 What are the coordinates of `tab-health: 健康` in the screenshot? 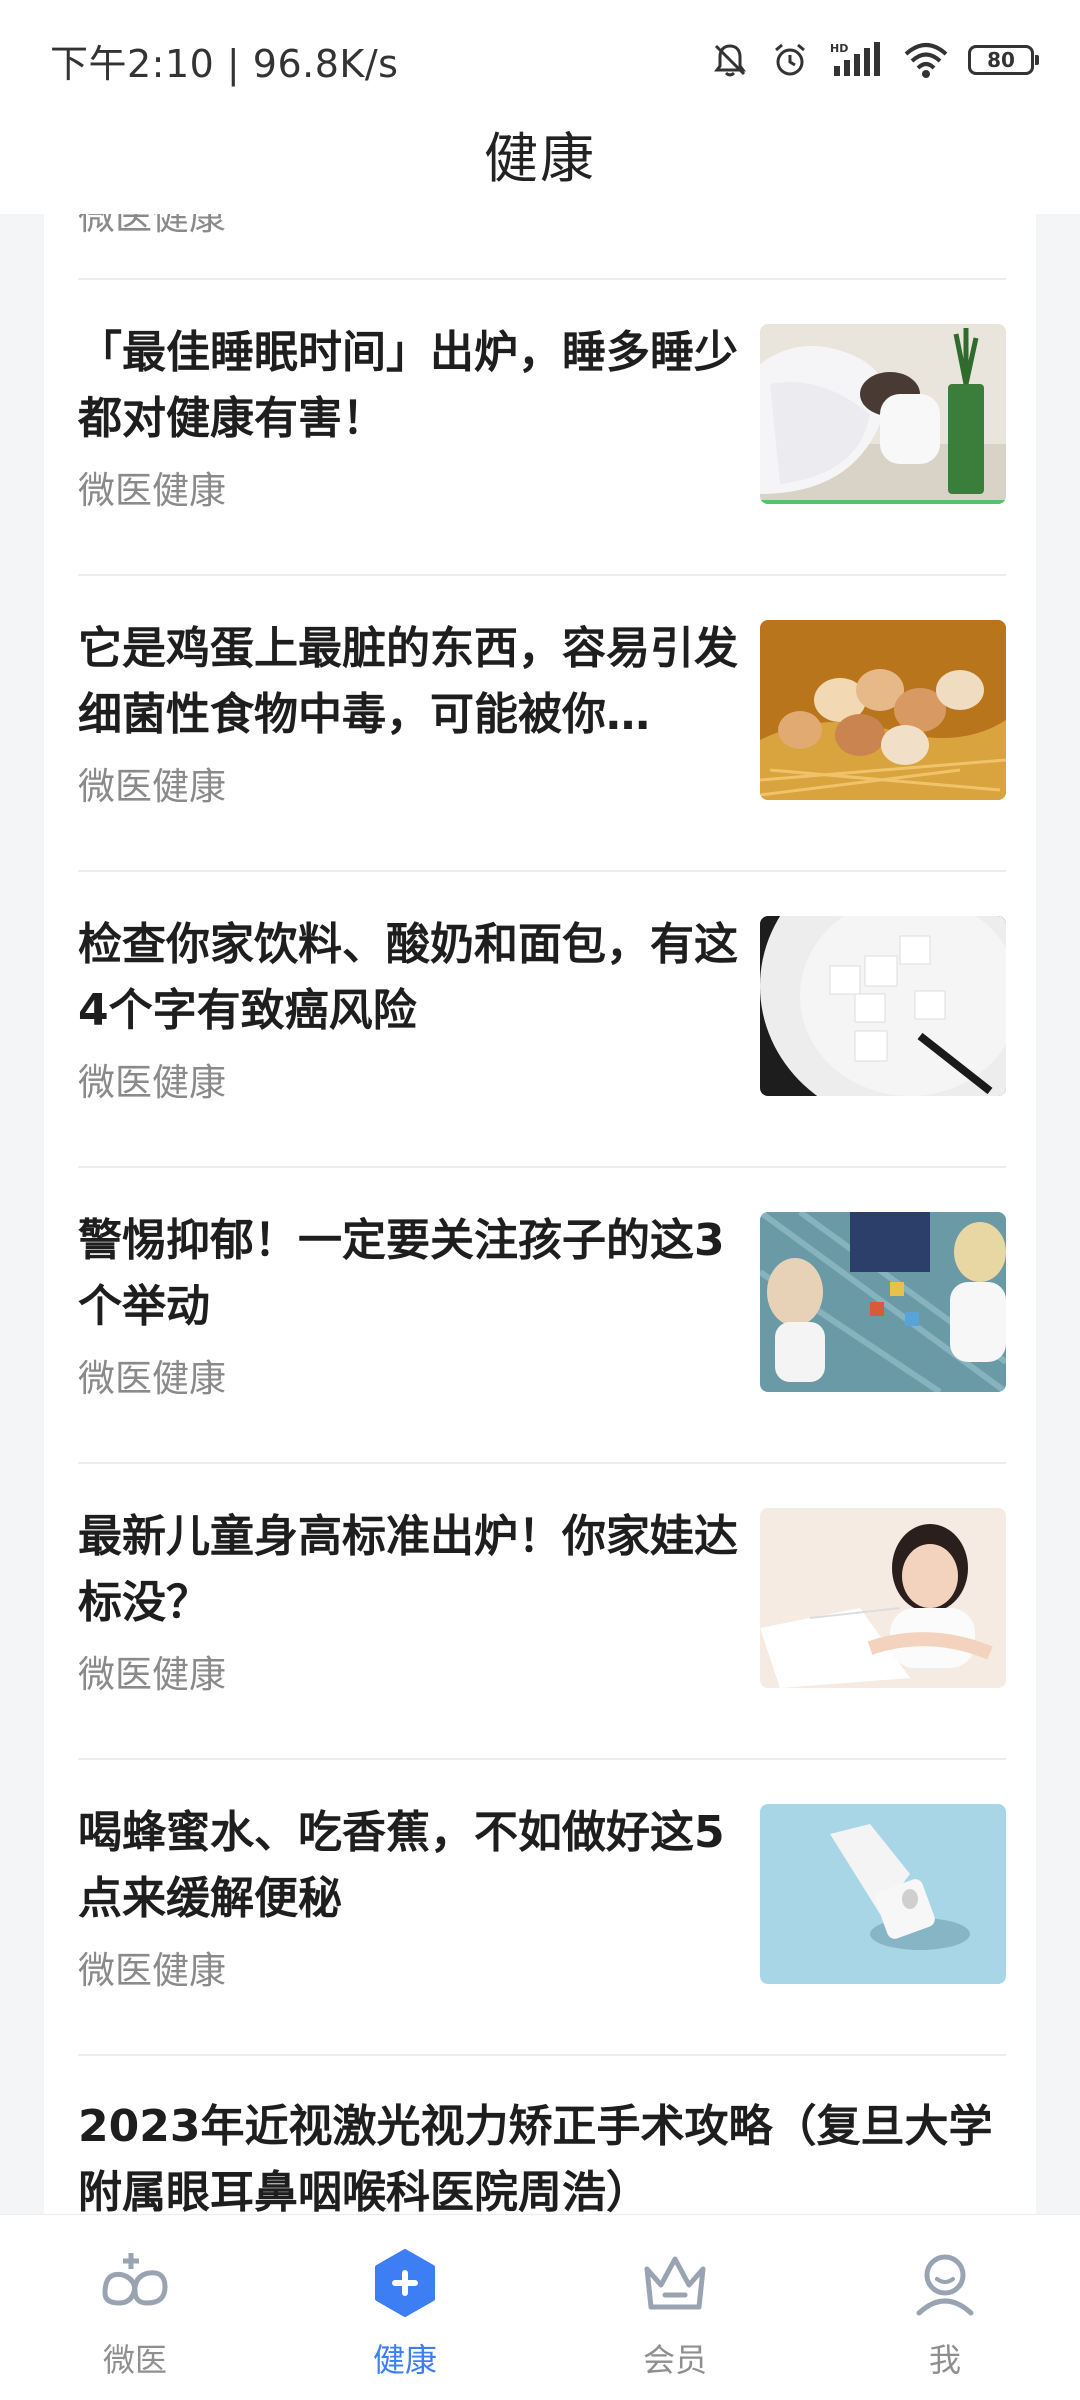 It's located at (405, 2307).